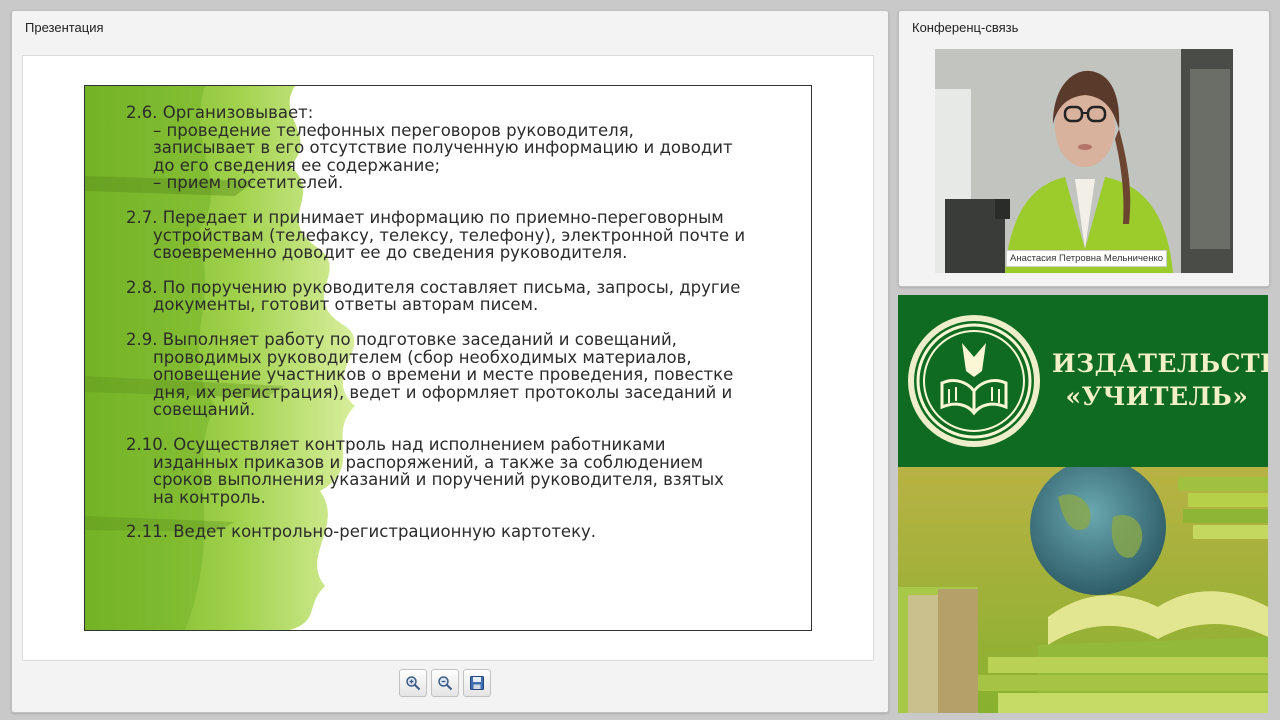  What do you see at coordinates (1160, 380) in the screenshot?
I see `publisher-name: ИЗДАТЕЛЬСТВО «УЧИТЕЛЬ»` at bounding box center [1160, 380].